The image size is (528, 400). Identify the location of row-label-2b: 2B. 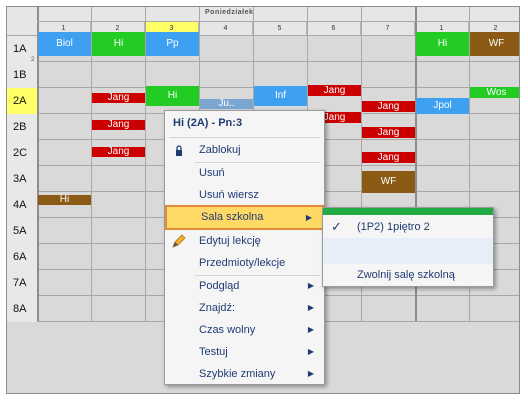
(22, 127).